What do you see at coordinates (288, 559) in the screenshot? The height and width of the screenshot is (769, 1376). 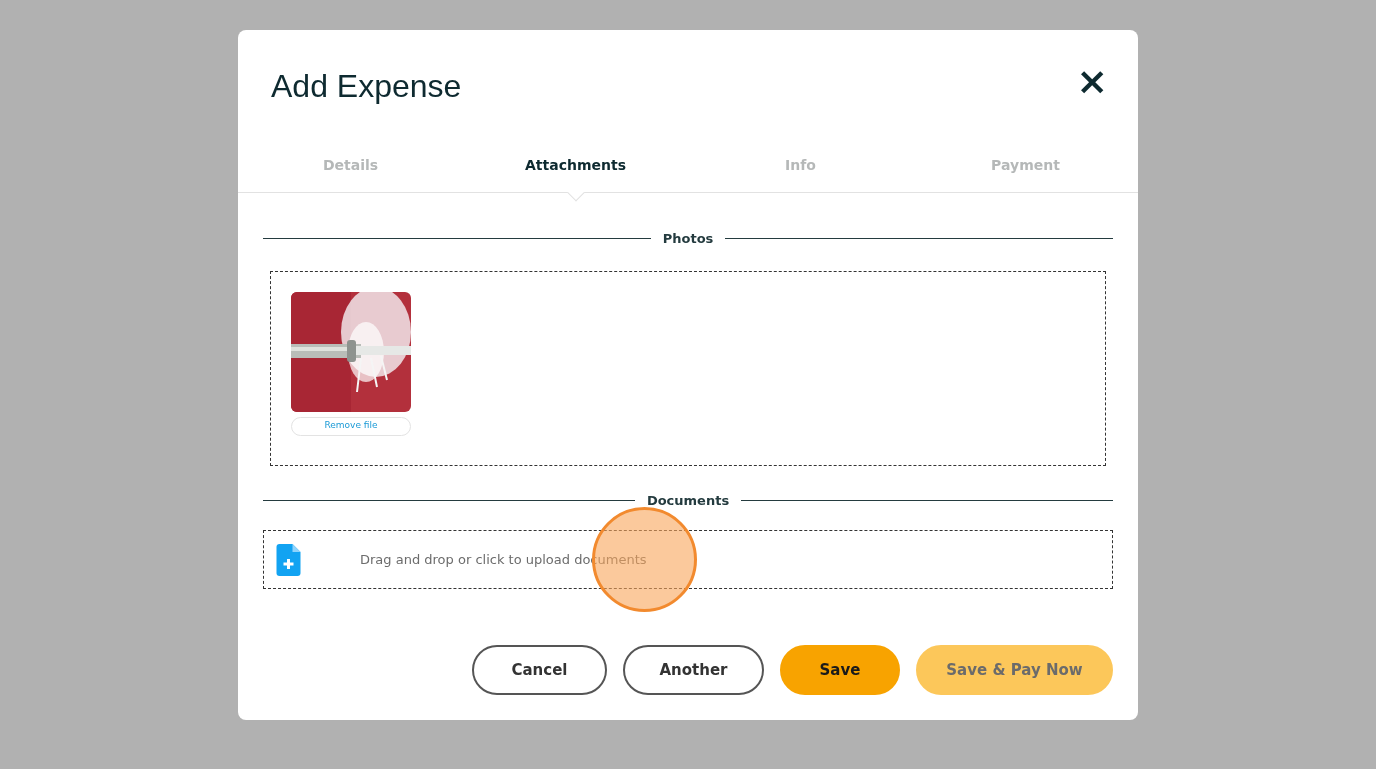 I see `file-add-icon` at bounding box center [288, 559].